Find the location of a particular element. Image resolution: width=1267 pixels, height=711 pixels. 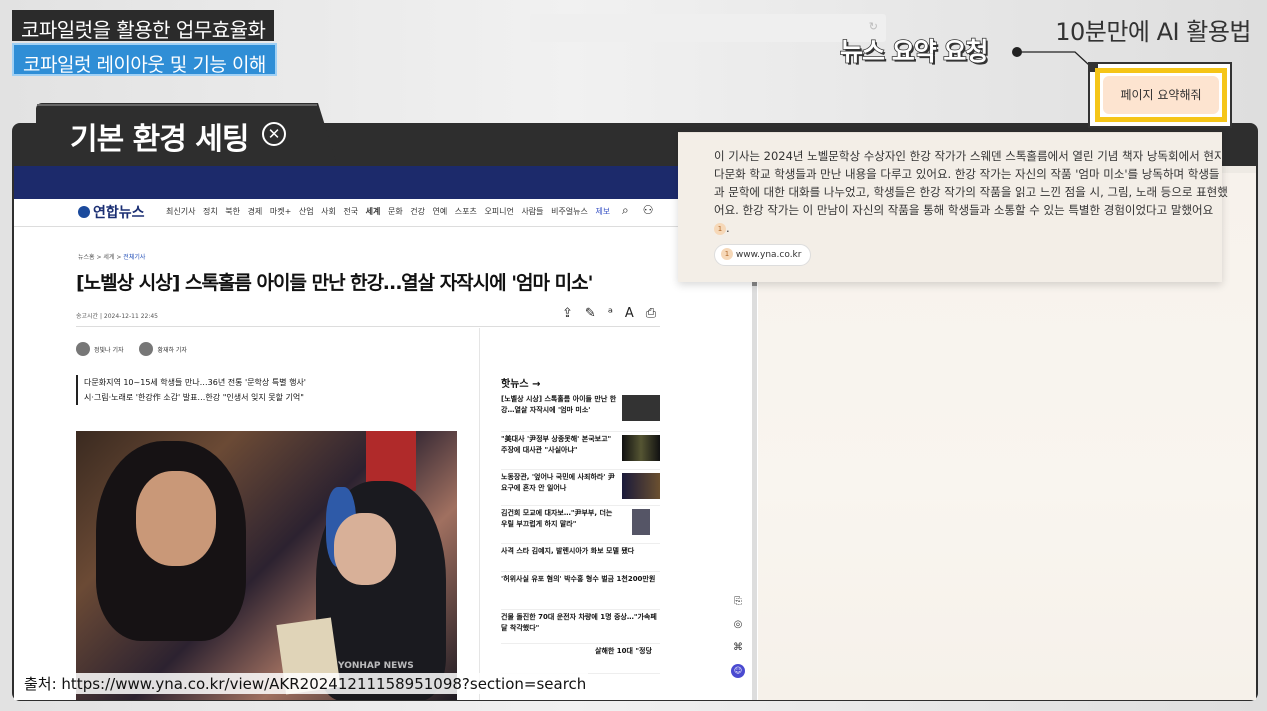

nav-item: 전국 is located at coordinates (350, 211).